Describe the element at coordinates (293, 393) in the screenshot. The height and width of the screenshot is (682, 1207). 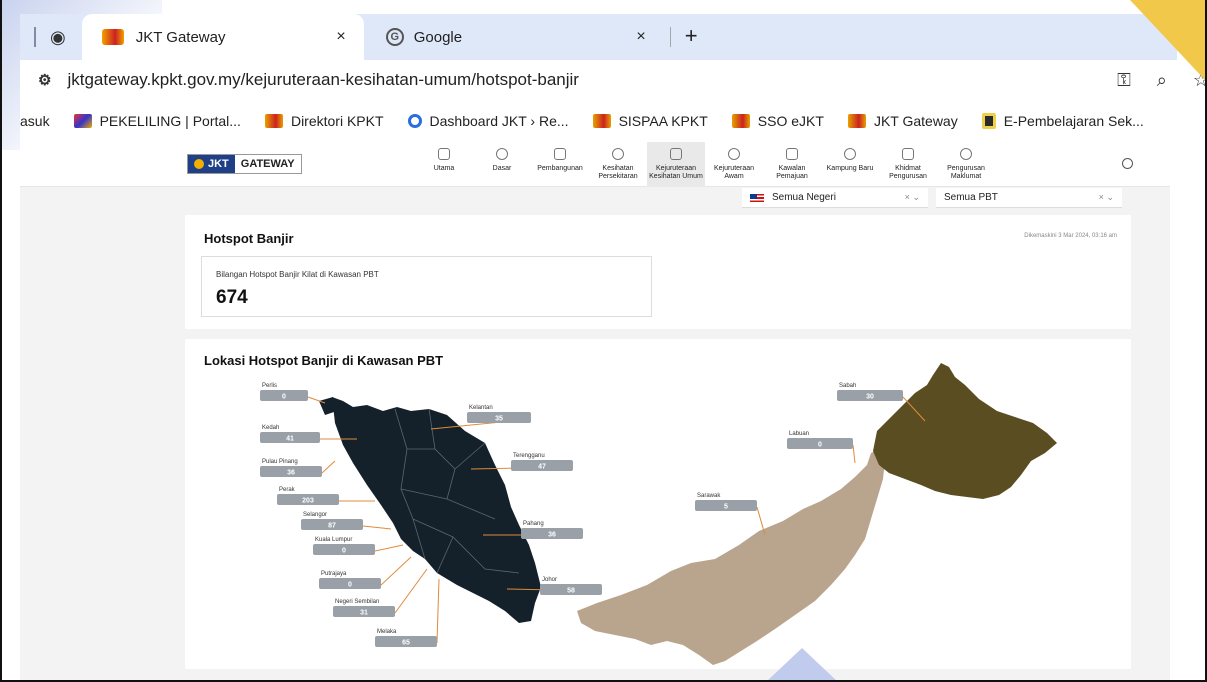
I see `state-label: Perlis 0` at that location.